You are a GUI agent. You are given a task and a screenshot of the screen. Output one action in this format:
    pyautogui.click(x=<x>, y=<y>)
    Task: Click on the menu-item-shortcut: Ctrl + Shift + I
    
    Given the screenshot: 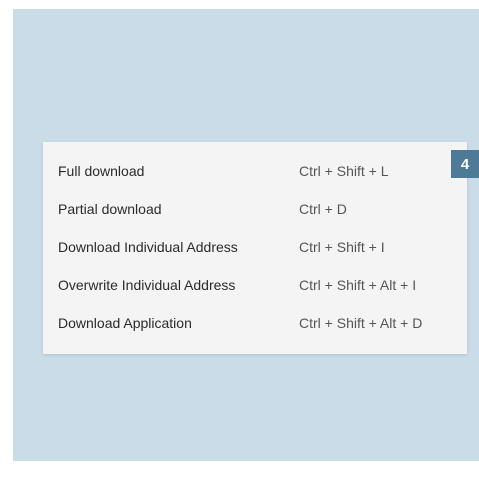 What is the action you would take?
    pyautogui.click(x=342, y=247)
    